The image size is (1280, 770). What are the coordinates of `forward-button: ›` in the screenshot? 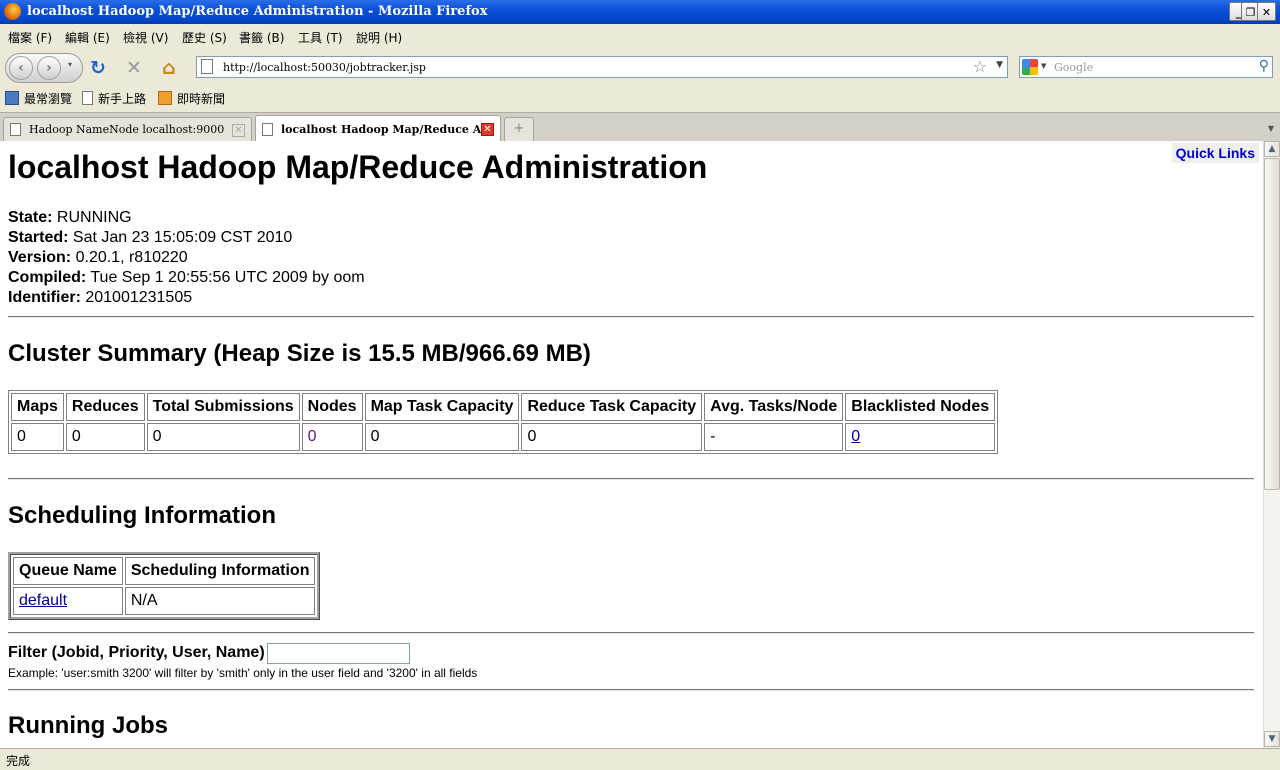 It's located at (49, 68).